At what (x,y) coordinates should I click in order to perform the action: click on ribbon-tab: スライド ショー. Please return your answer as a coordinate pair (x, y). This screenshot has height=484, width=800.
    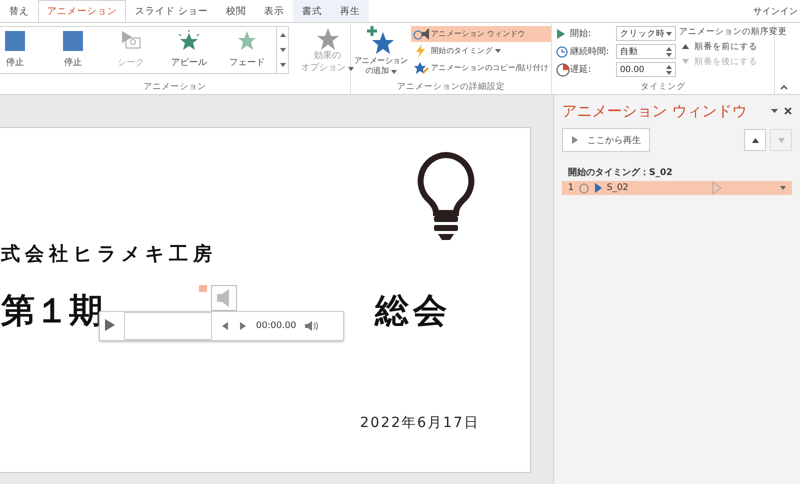
    Looking at the image, I should click on (172, 11).